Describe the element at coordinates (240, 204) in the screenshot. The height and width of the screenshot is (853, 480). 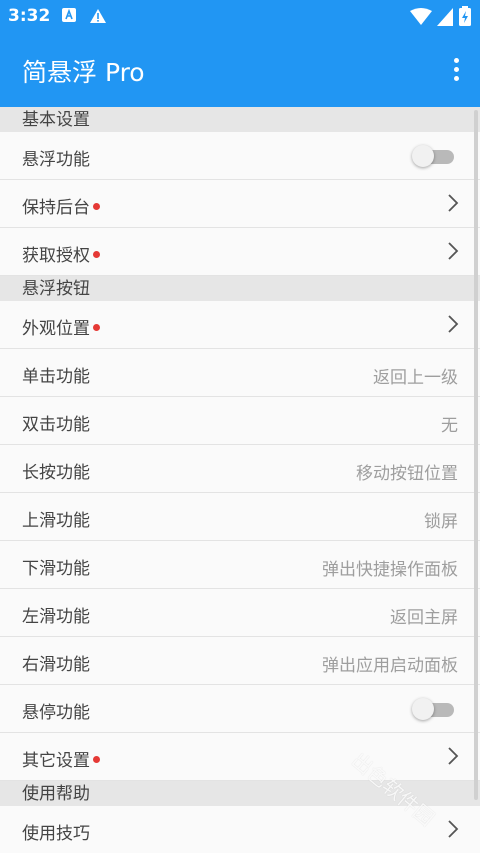
I see `keep-background-row: 保持后台` at that location.